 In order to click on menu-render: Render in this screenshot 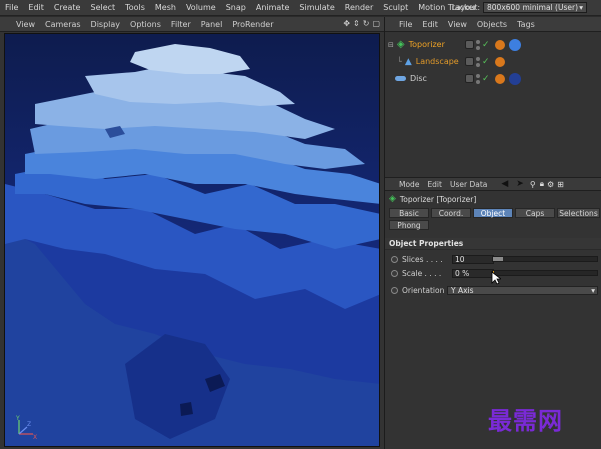, I will do `click(359, 7)`.